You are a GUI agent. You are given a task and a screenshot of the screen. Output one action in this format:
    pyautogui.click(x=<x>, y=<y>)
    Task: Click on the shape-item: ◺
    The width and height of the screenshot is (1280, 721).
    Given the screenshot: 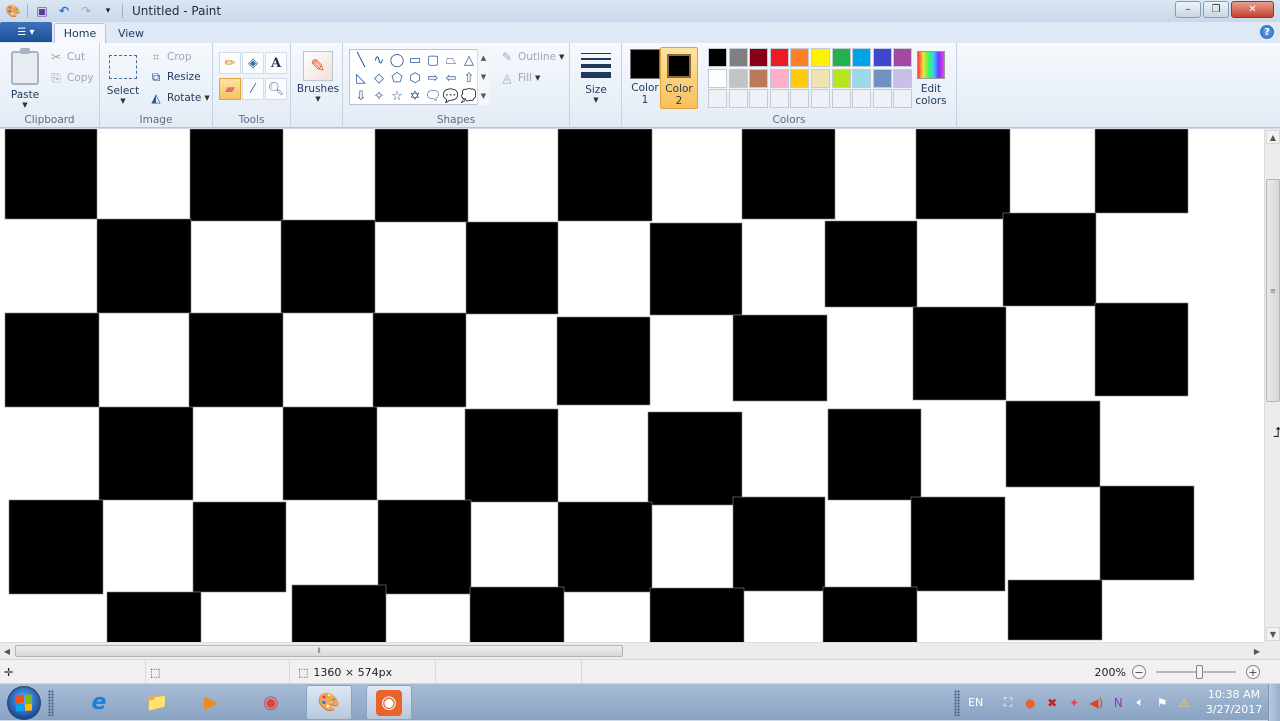 What is the action you would take?
    pyautogui.click(x=361, y=78)
    